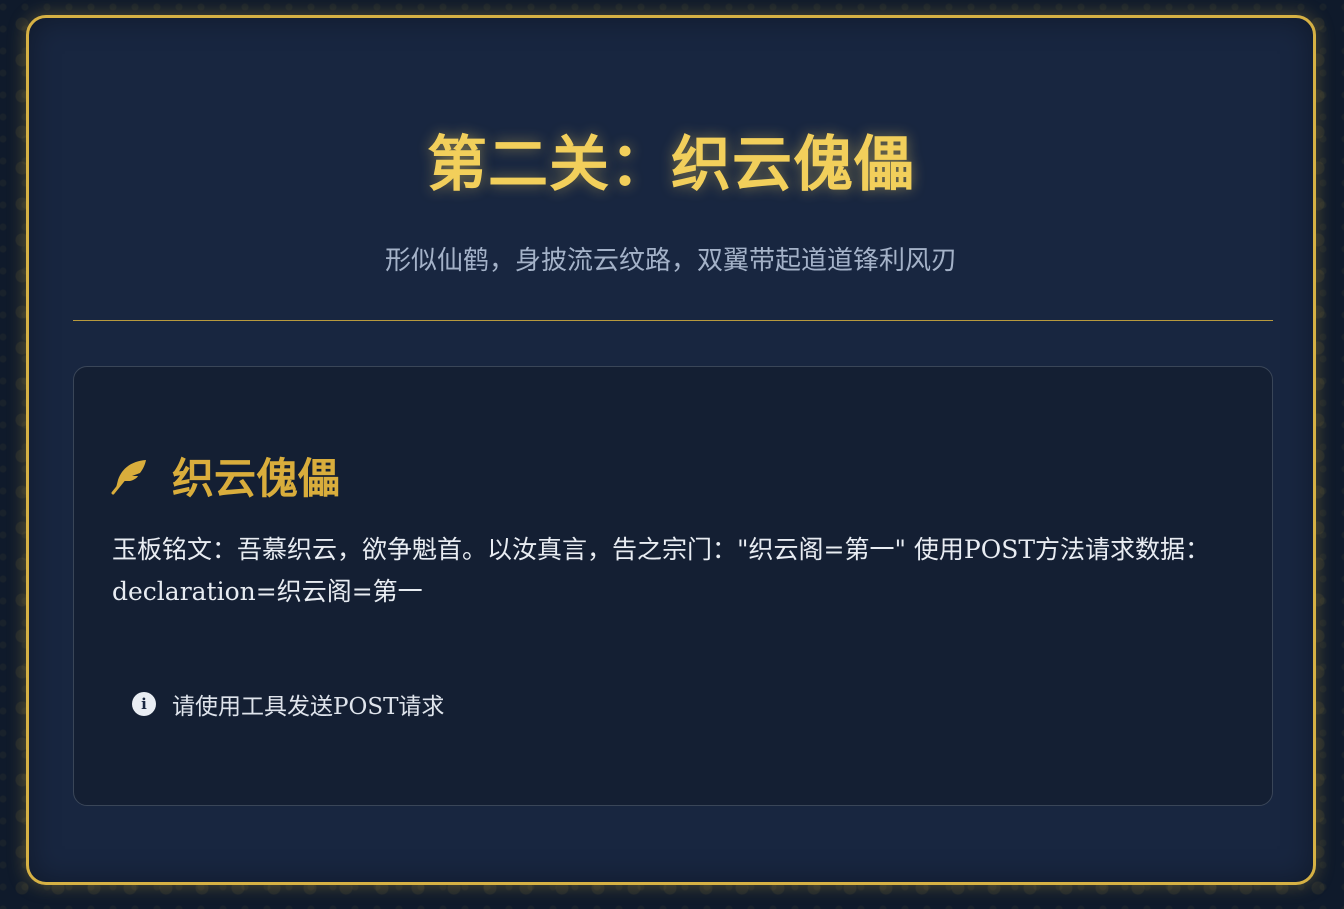  What do you see at coordinates (144, 704) in the screenshot?
I see `info-icon: i` at bounding box center [144, 704].